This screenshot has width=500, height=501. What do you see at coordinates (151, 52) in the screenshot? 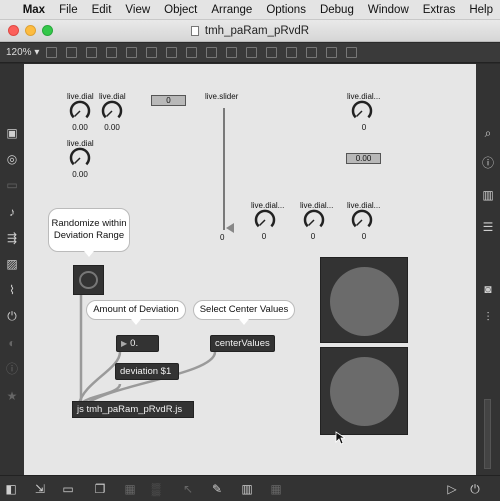
I see `button-icon` at bounding box center [151, 52].